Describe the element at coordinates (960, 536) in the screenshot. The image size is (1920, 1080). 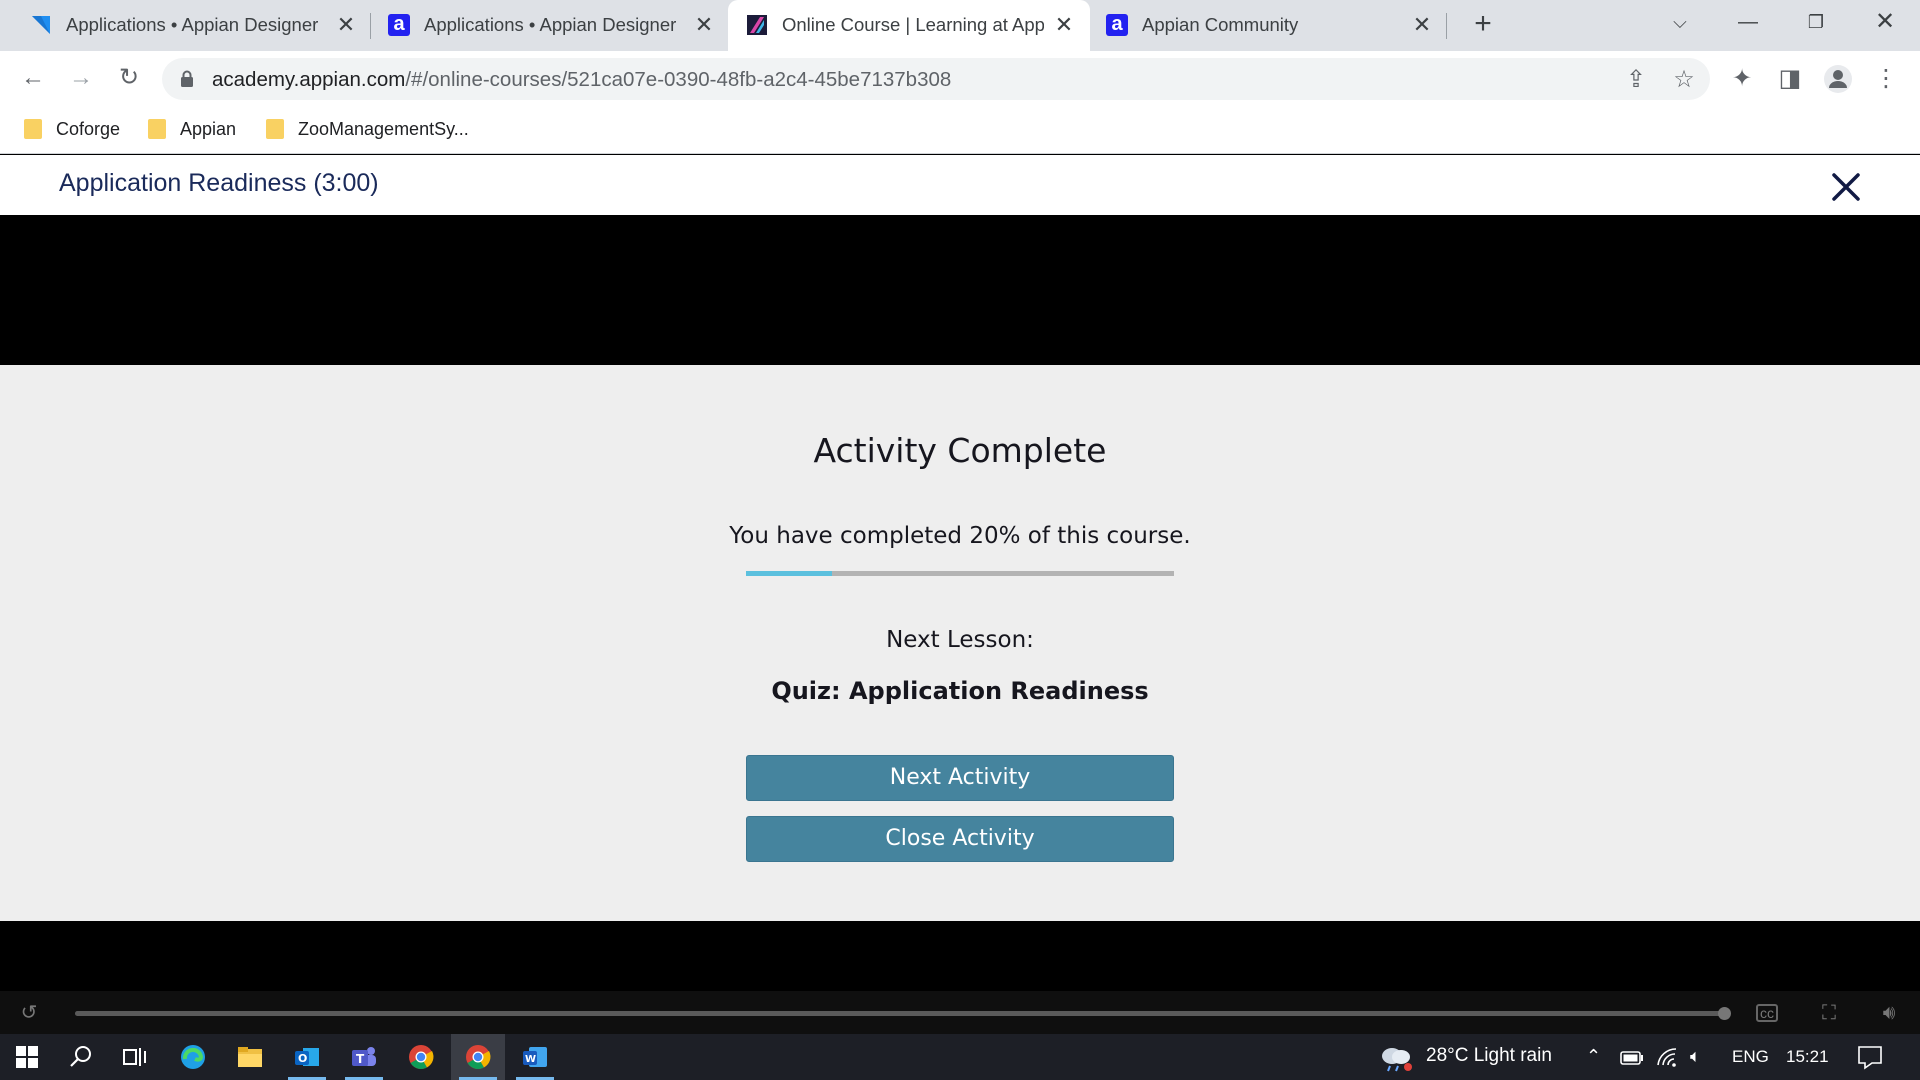
I see `progress-text: You have completed 20% of this course.` at that location.